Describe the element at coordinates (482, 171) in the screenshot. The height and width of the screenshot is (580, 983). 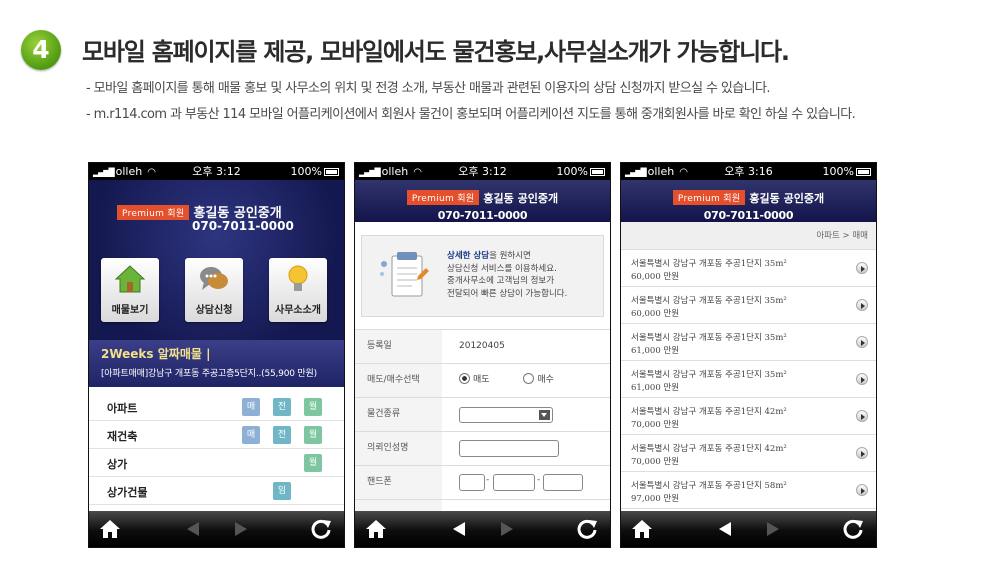
I see `status-bar: ▂▄▆█ olleh ◠ 오후 3:12 100%` at that location.